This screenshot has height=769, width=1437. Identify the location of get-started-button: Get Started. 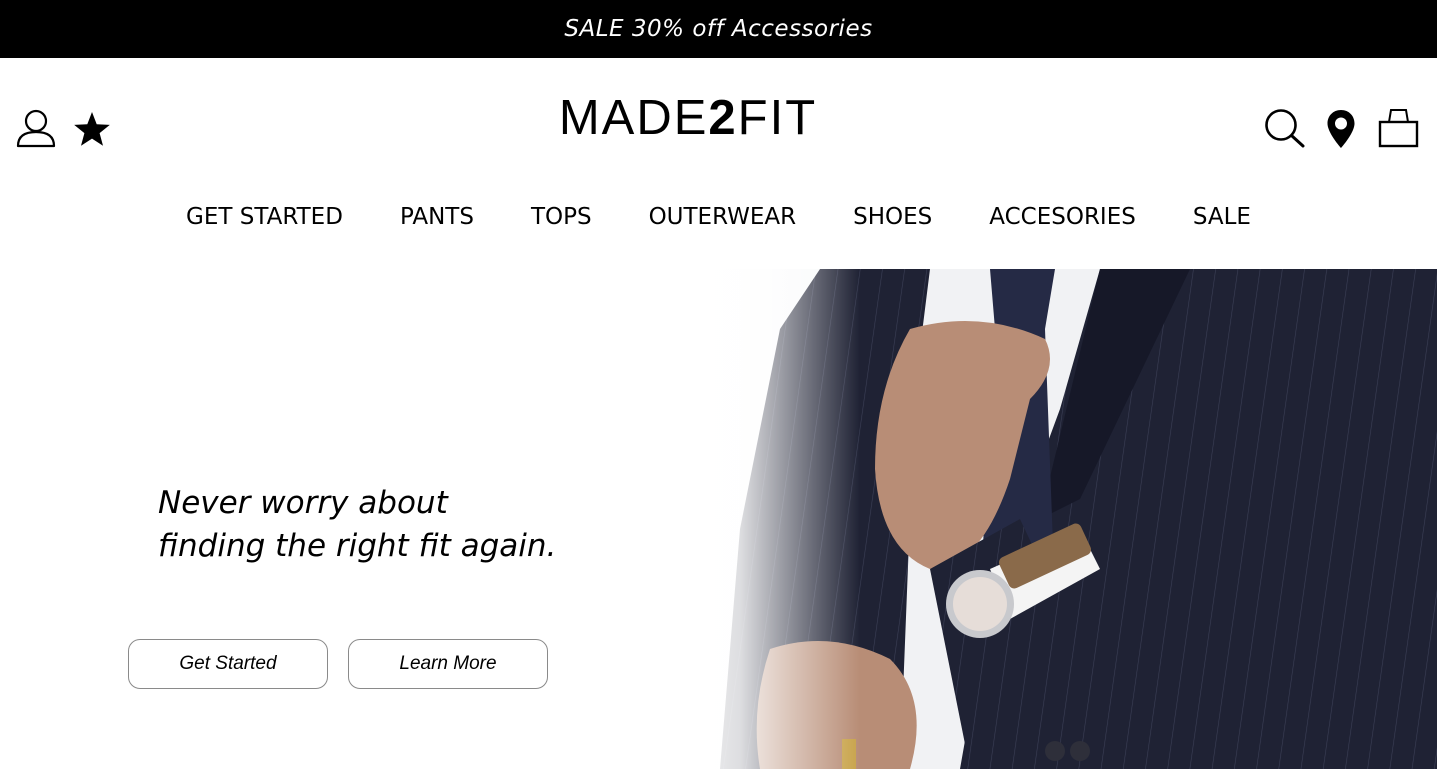
(228, 664).